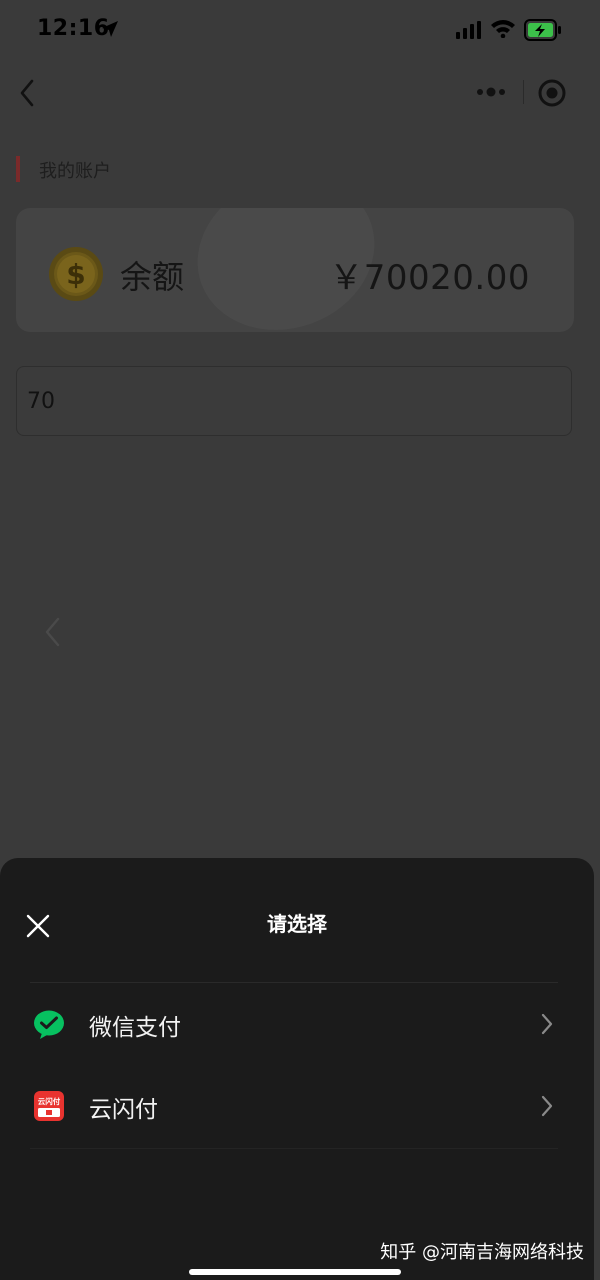 Image resolution: width=600 pixels, height=1280 pixels. Describe the element at coordinates (429, 278) in the screenshot. I see `balance-value: ￥70020.00` at that location.